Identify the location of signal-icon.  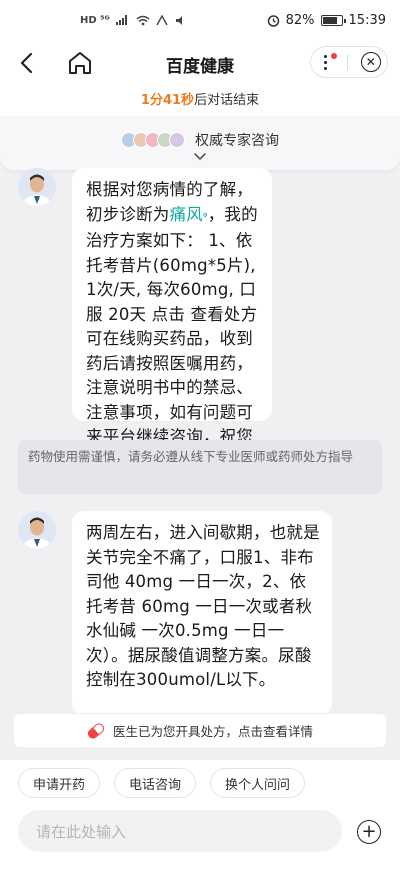
(121, 20).